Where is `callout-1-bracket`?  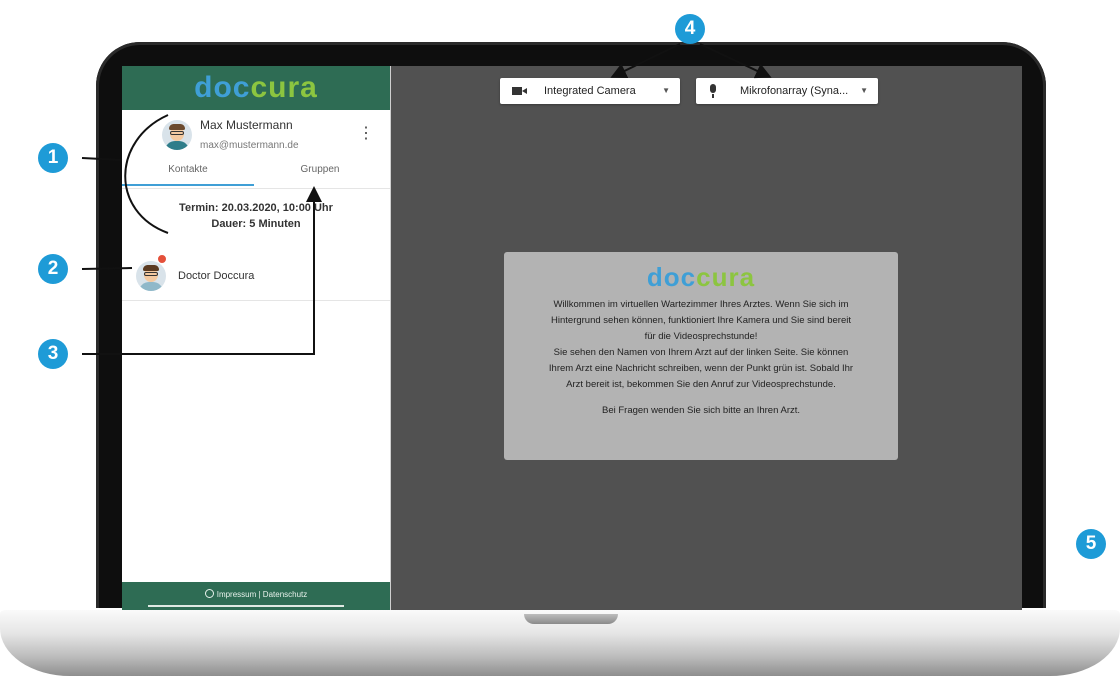
callout-1-bracket is located at coordinates (146, 174).